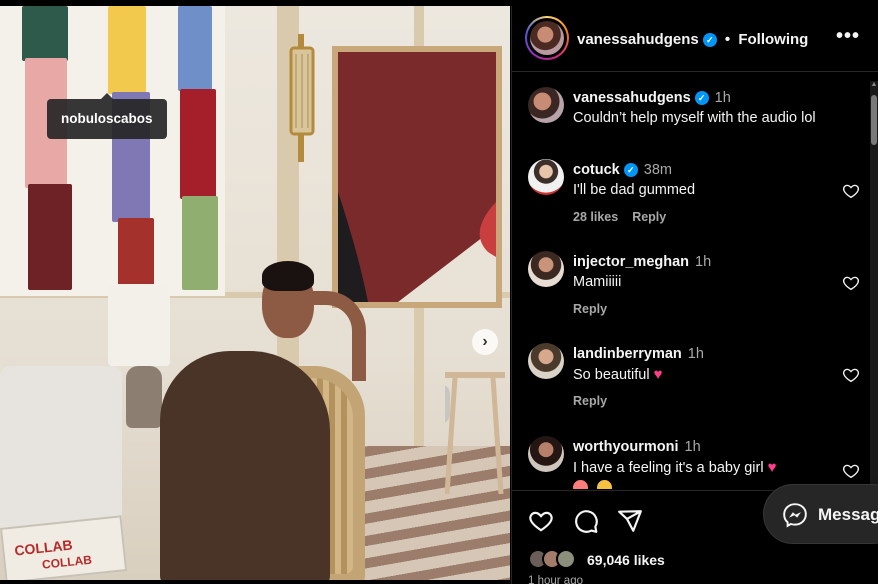 The height and width of the screenshot is (584, 878). Describe the element at coordinates (417, 177) in the screenshot. I see `framed-abstract-painting` at that location.